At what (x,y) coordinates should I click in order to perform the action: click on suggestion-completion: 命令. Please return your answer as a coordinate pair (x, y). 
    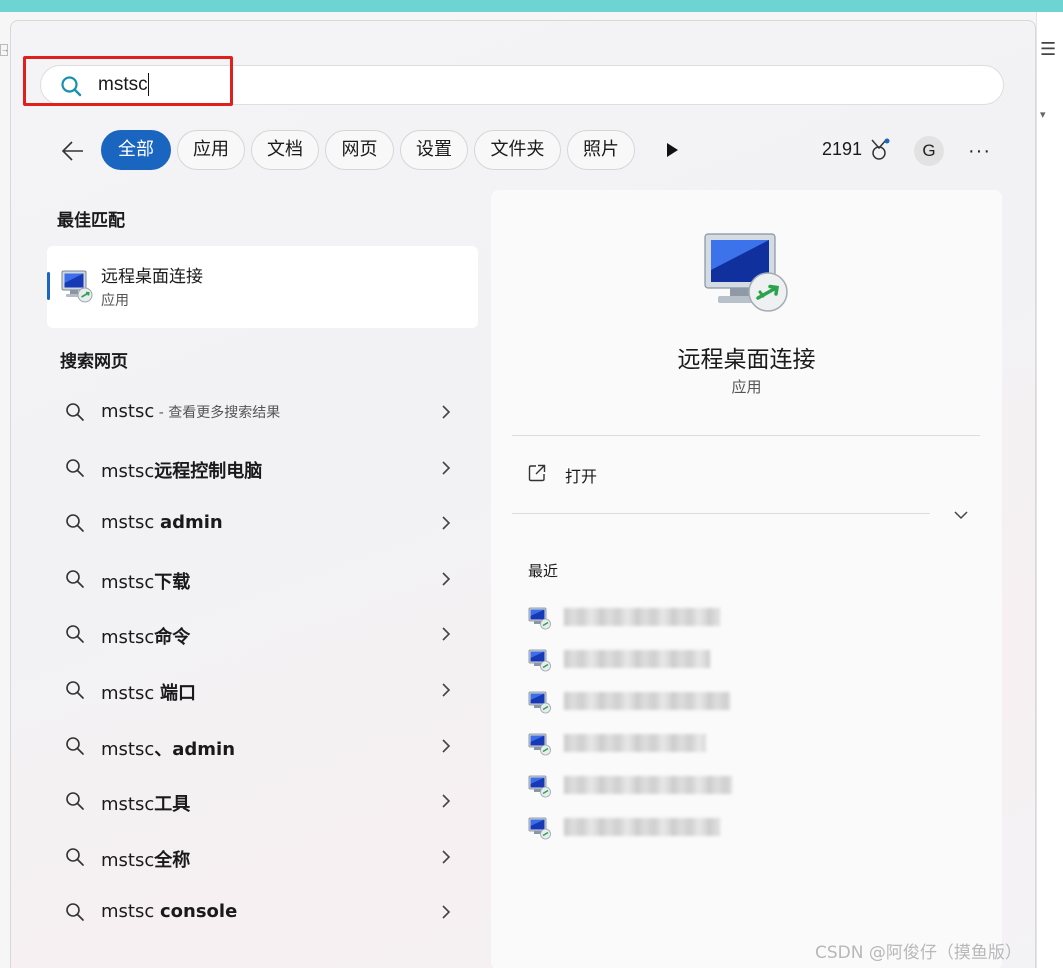
    Looking at the image, I should click on (172, 638).